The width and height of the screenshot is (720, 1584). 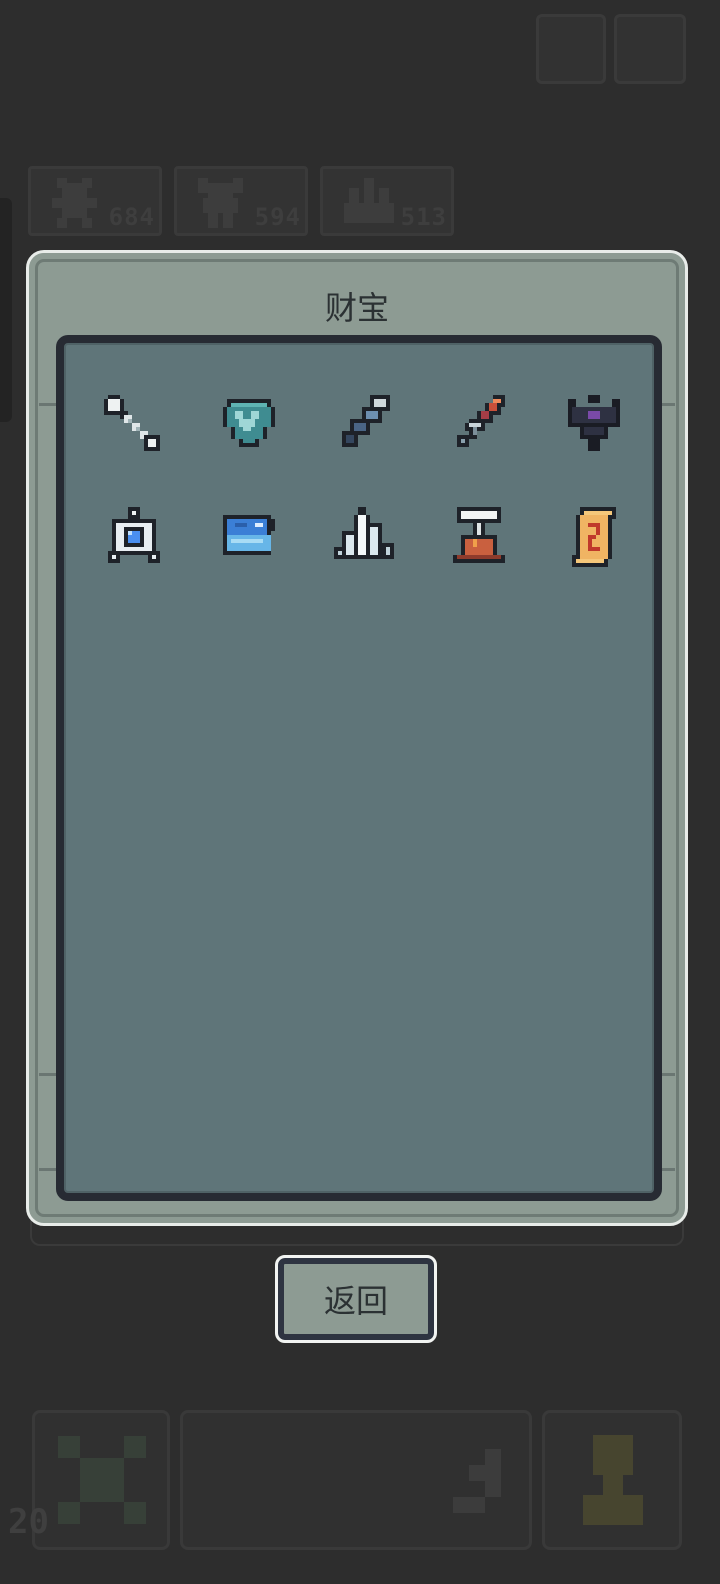 I want to click on scroll-icon, so click(x=594, y=537).